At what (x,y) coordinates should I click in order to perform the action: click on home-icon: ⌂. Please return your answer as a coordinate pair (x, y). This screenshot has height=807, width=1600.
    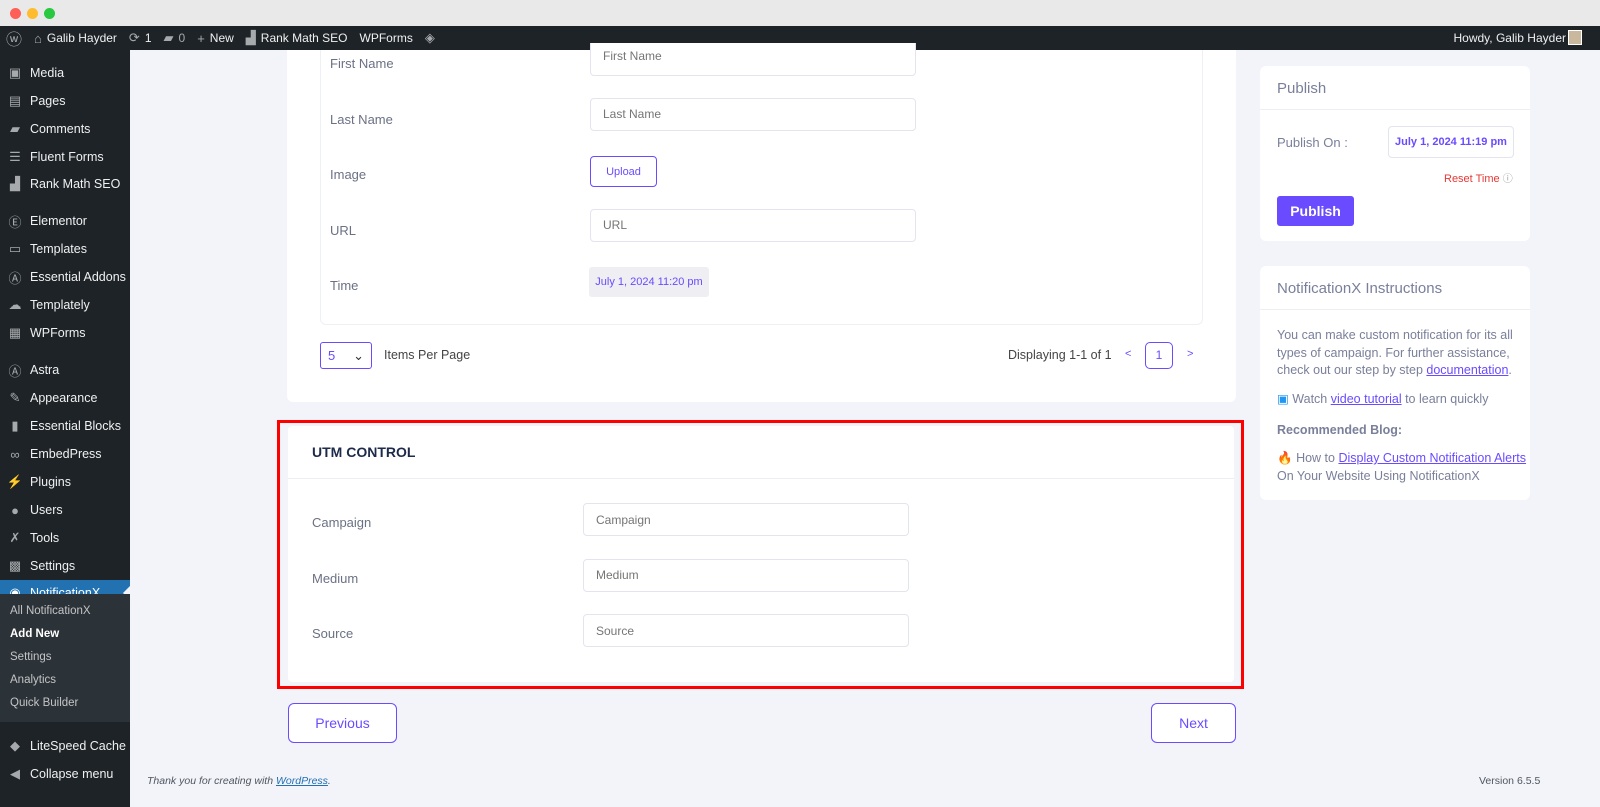
    Looking at the image, I should click on (38, 38).